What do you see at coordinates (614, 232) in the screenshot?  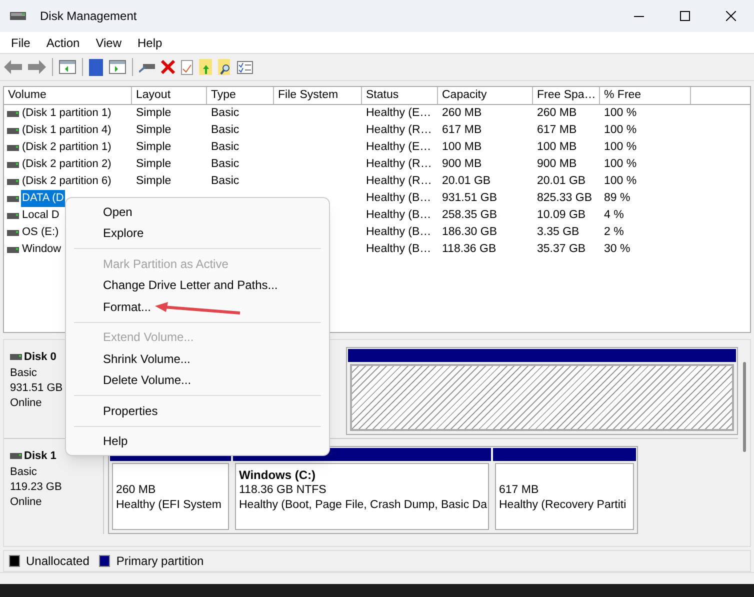 I see `table-cell-text: 2 %` at bounding box center [614, 232].